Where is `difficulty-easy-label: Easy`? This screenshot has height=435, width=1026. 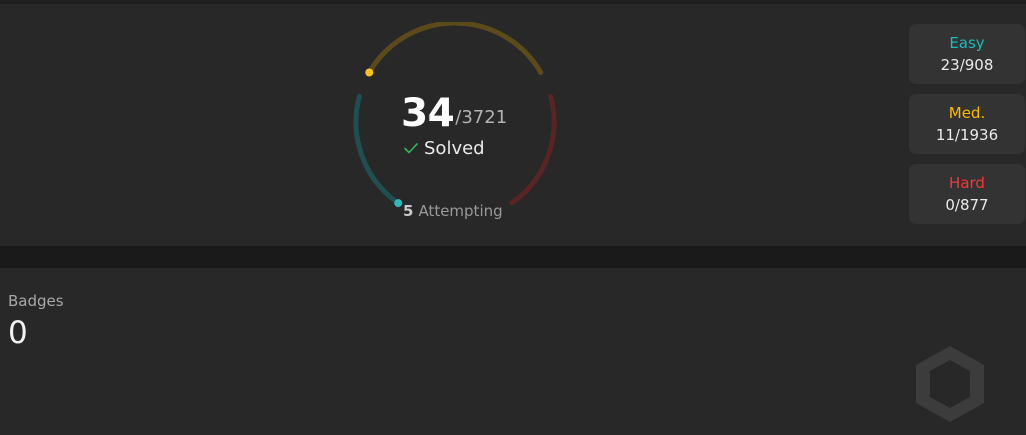 difficulty-easy-label: Easy is located at coordinates (967, 42).